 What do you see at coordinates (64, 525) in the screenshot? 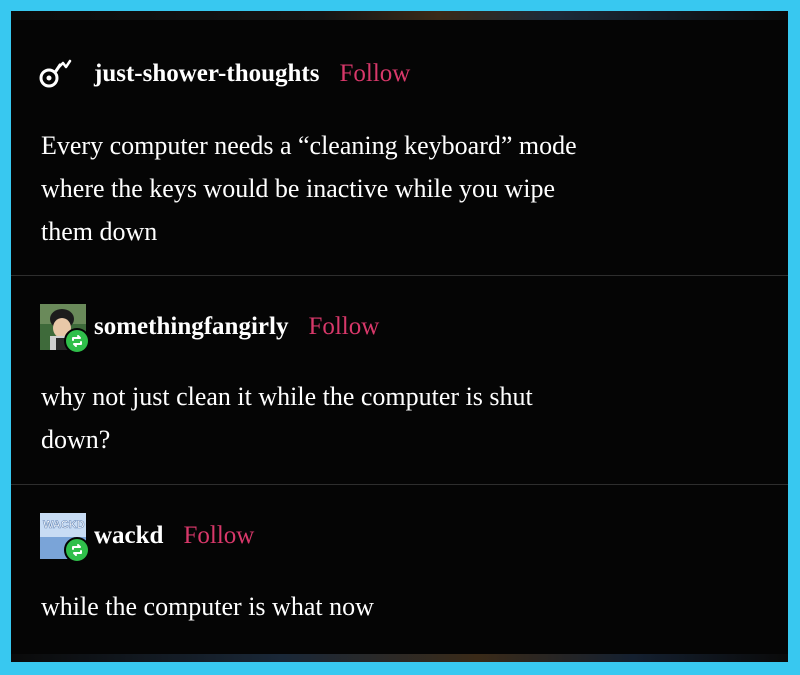
I see `avatar-logo-text: WACKD` at bounding box center [64, 525].